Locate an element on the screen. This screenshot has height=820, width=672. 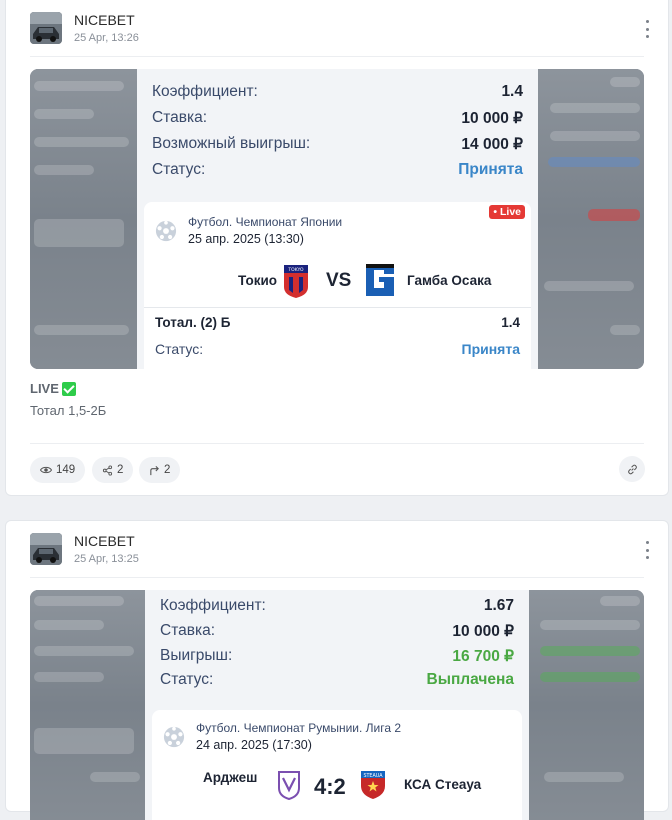
win-row: Возможный выигрыш: 14 000 ₽ is located at coordinates (337, 145).